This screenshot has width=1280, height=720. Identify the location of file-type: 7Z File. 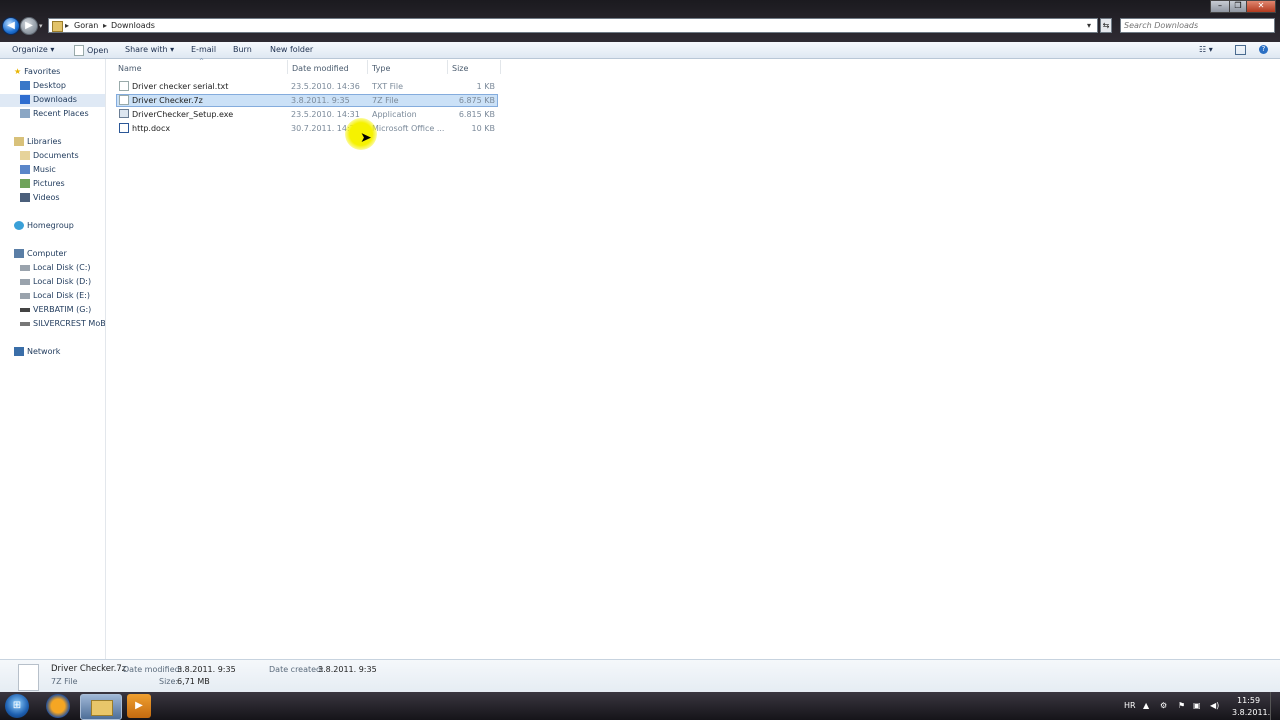
(385, 100).